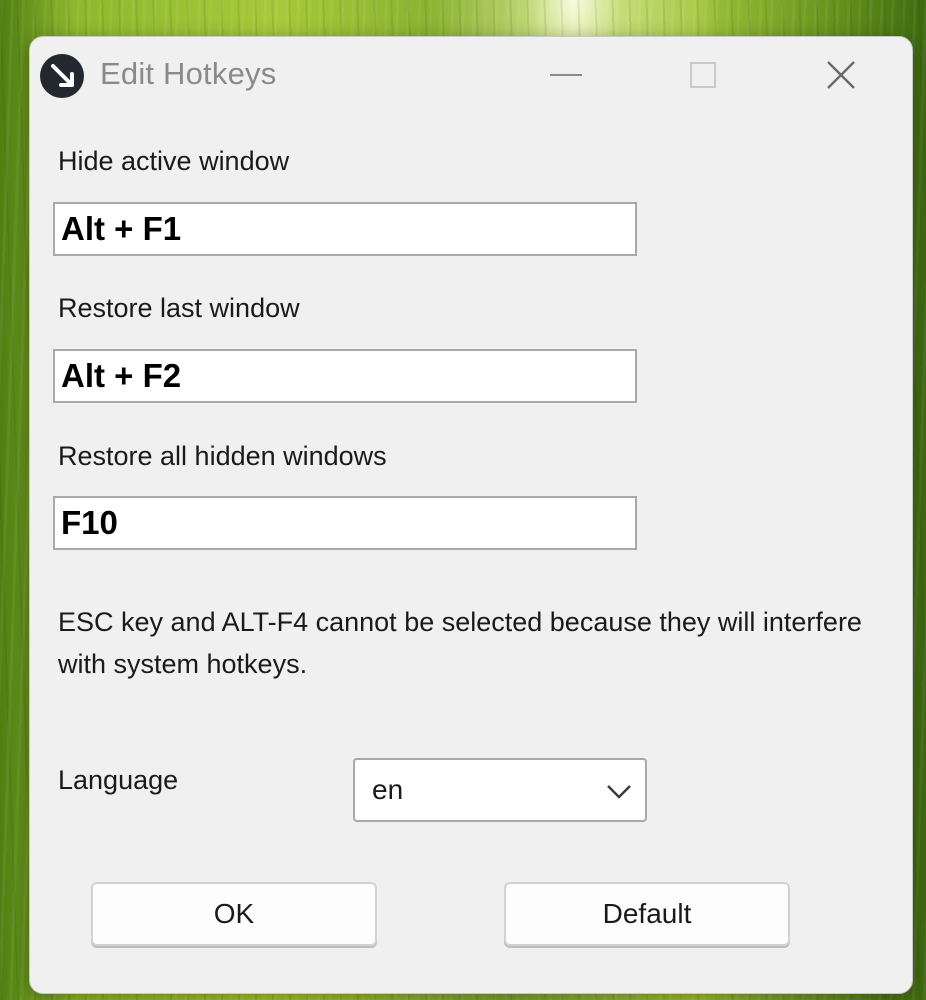  I want to click on language-selected-value: en, so click(388, 789).